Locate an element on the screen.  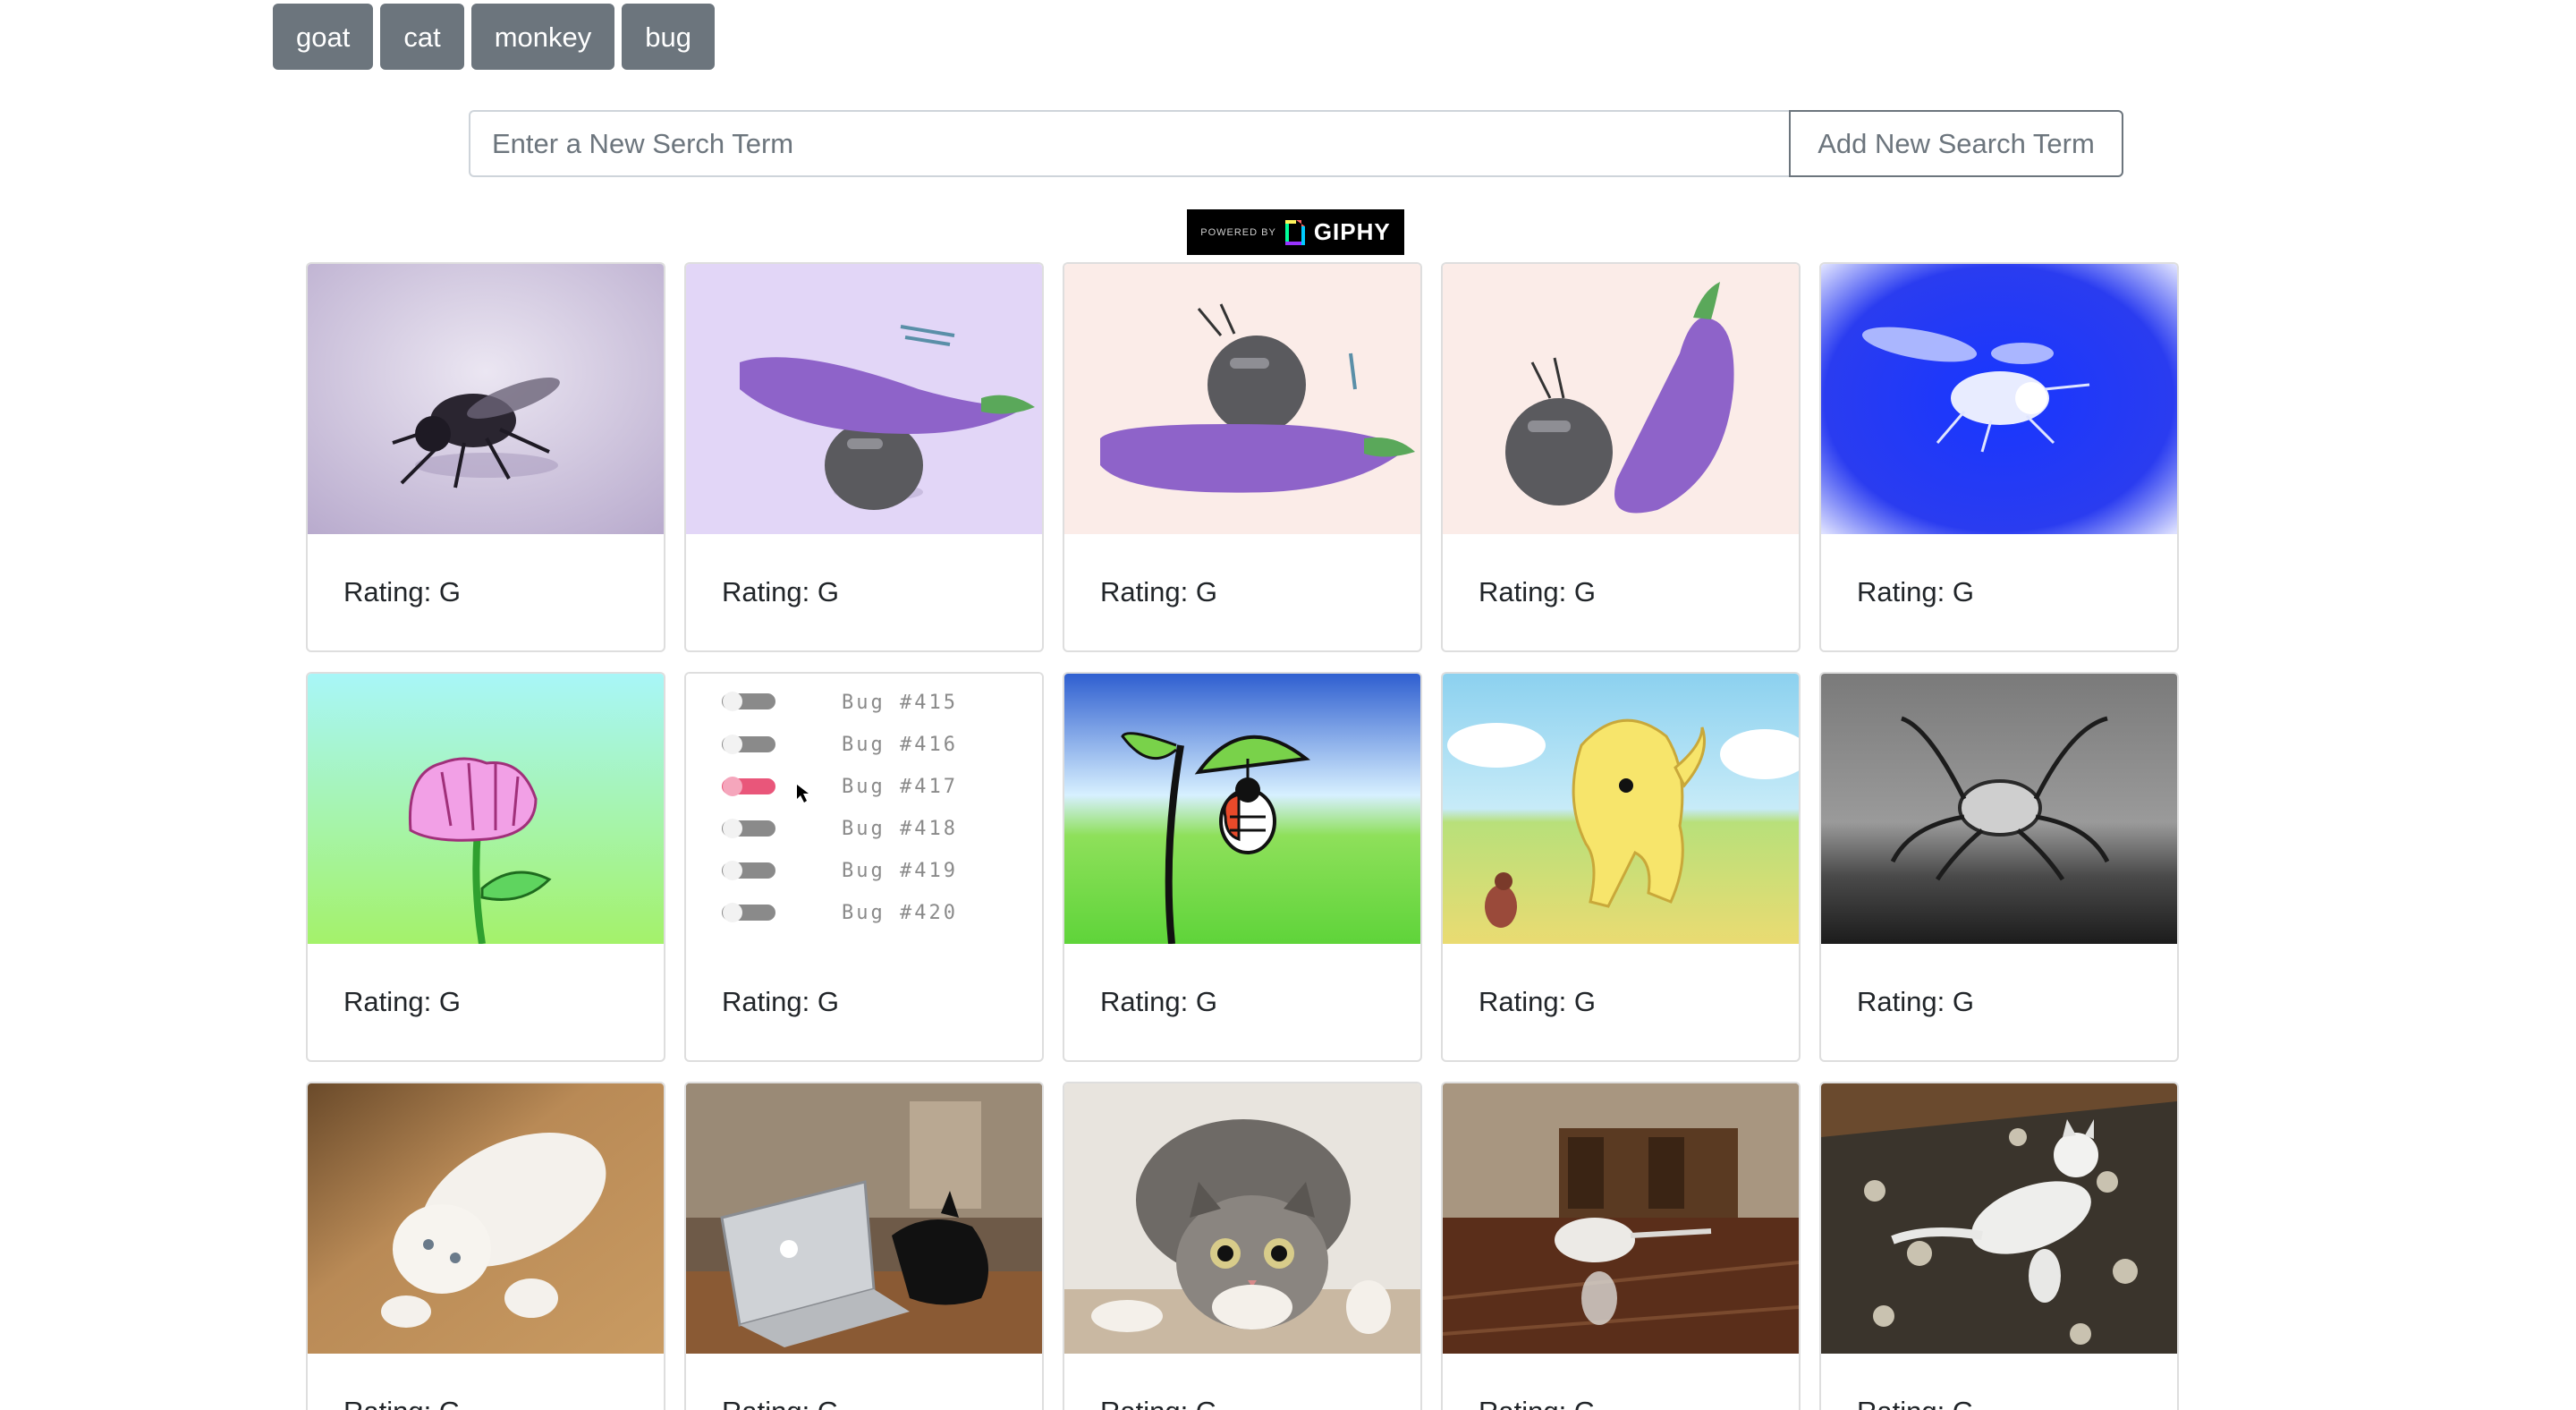
topic-button-goat: goat is located at coordinates (323, 37).